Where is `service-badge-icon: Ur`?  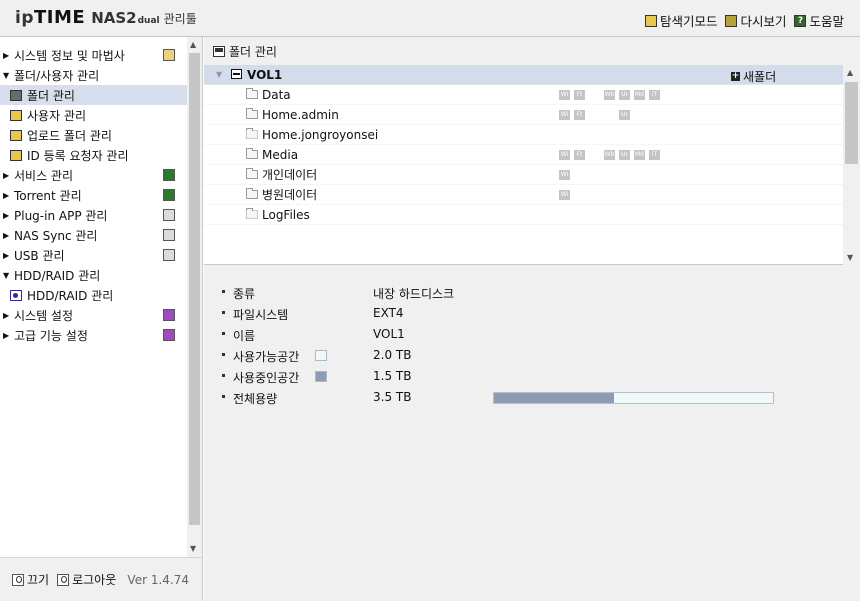 service-badge-icon: Ur is located at coordinates (624, 155).